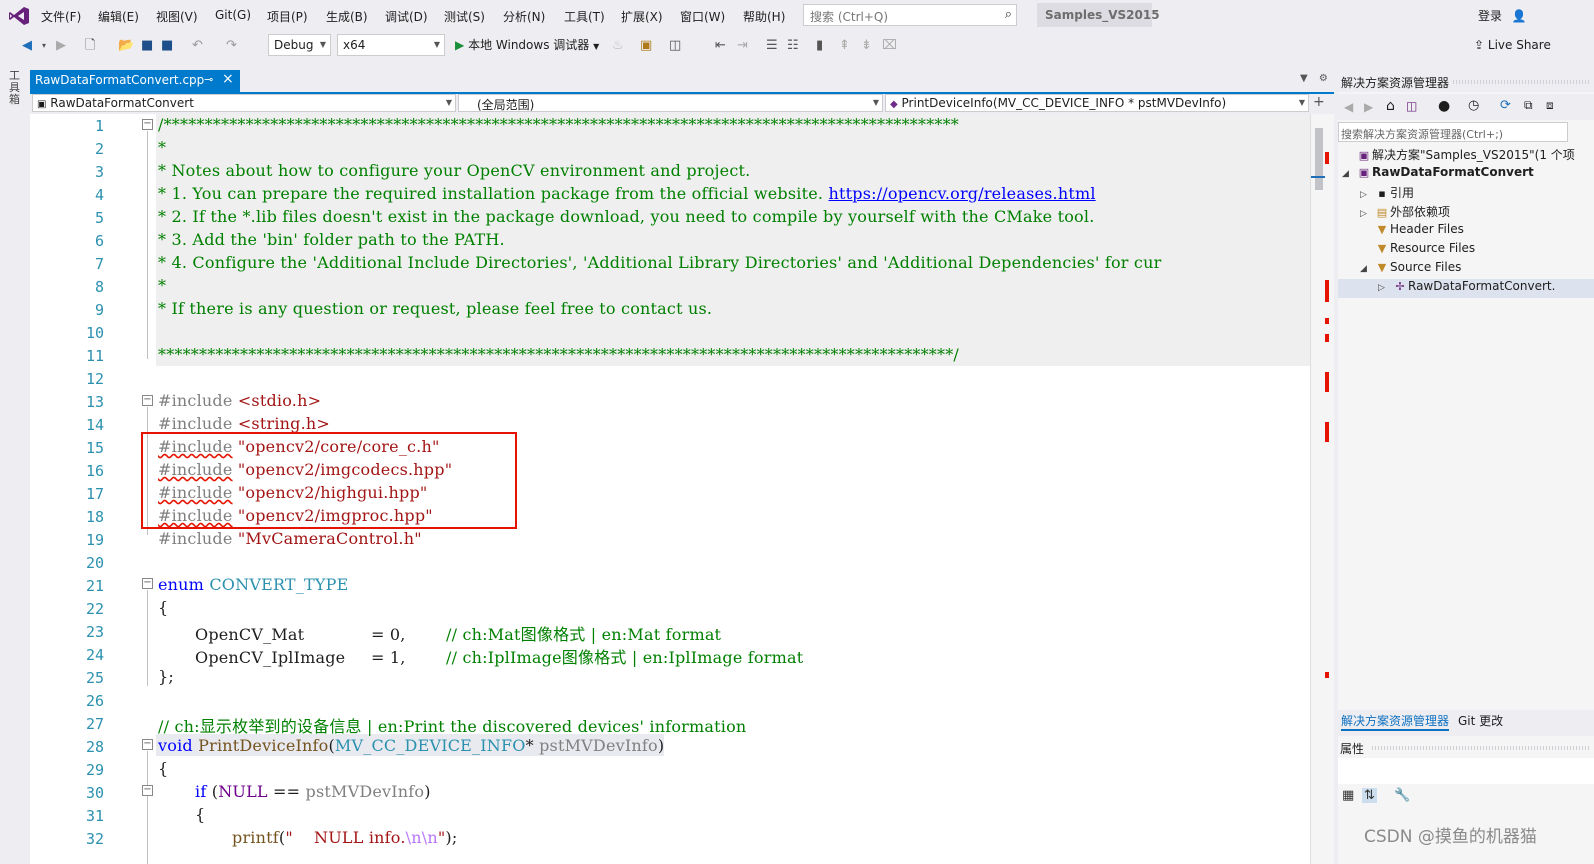 Image resolution: width=1594 pixels, height=864 pixels. I want to click on categorized-icon: ▦, so click(1348, 795).